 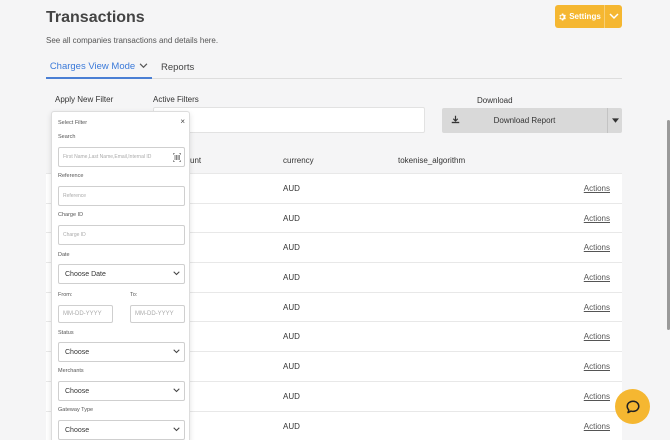 I want to click on date-select: Choose Date, so click(x=121, y=274).